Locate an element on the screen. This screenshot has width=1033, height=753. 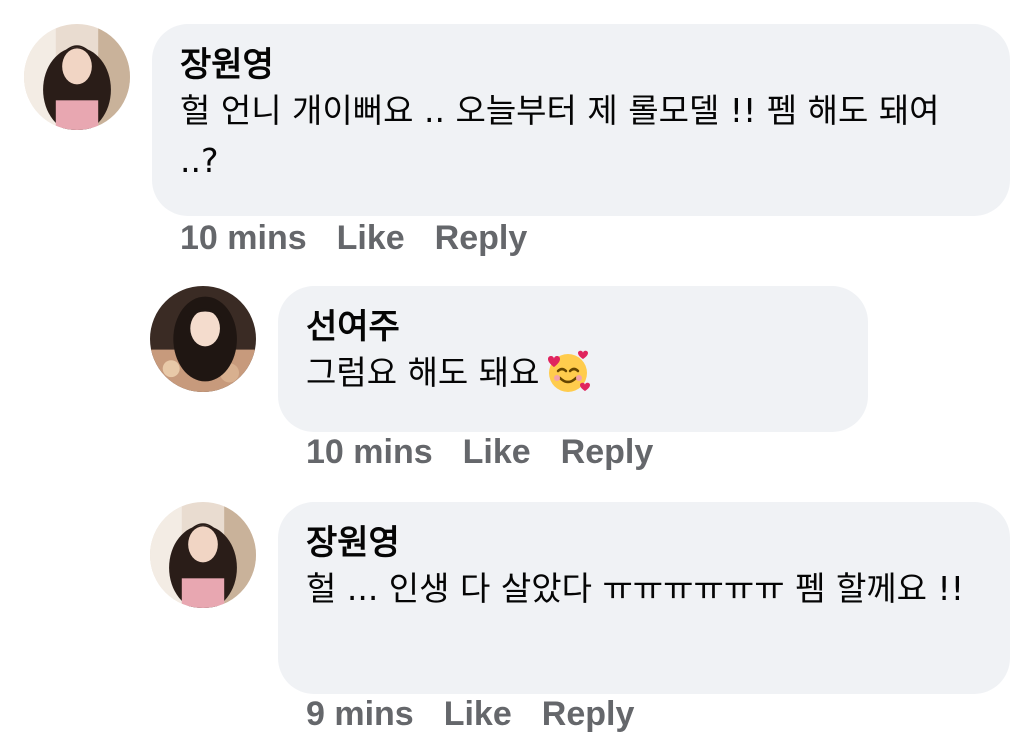
comment-bubble: 선여주 그럼요 해도 돼요 is located at coordinates (573, 359).